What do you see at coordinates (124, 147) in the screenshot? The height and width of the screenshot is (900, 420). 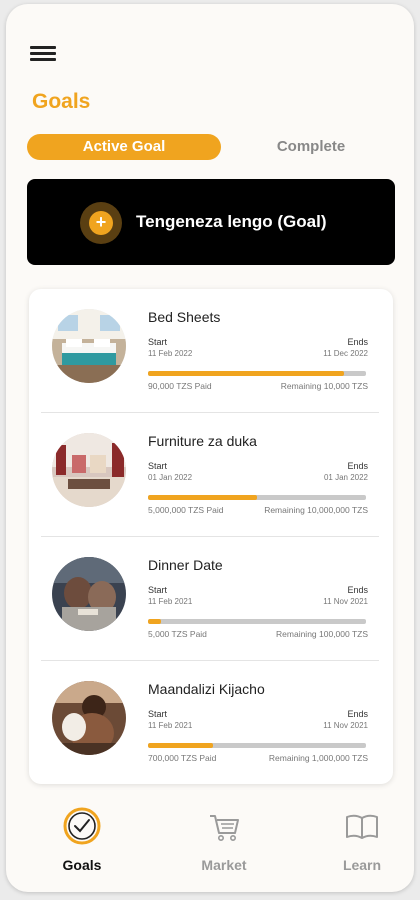 I see `tab-active-goal: Active Goal` at bounding box center [124, 147].